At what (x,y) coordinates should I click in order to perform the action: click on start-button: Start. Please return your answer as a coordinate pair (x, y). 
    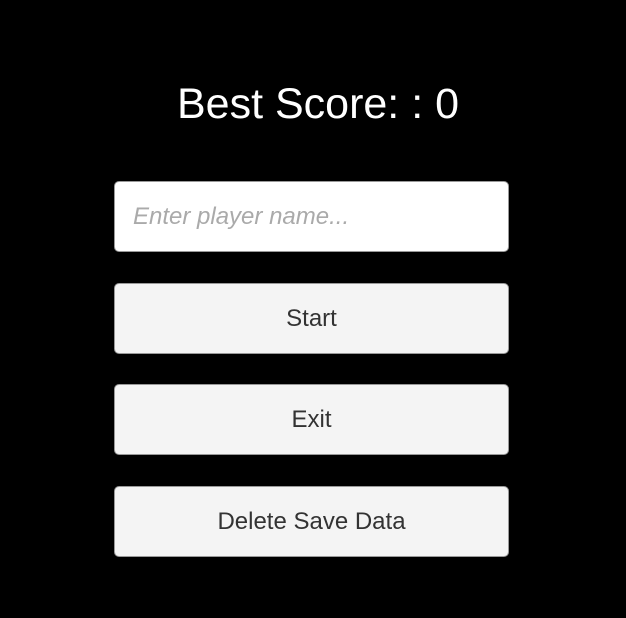
    Looking at the image, I should click on (311, 318).